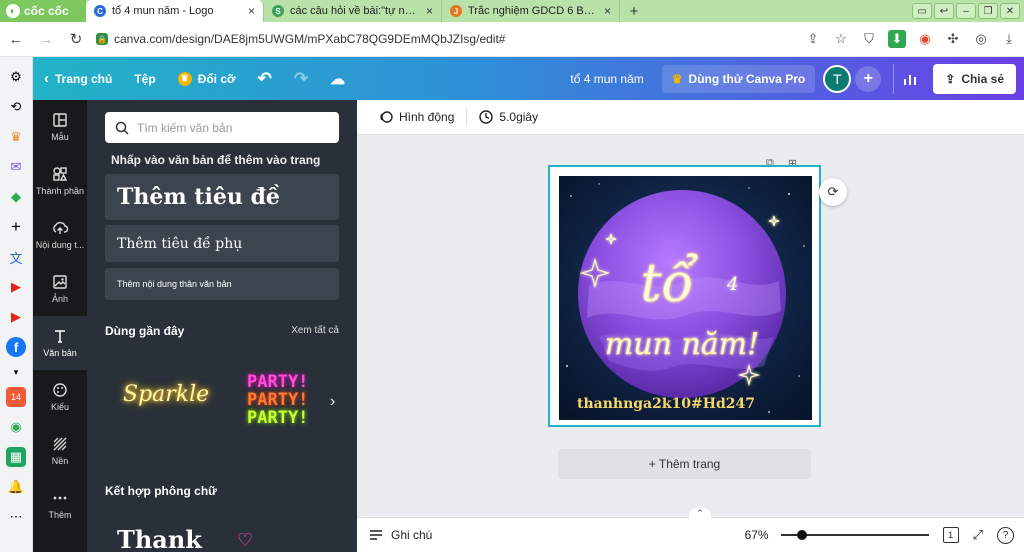  I want to click on gear-icon: ⚙, so click(16, 77).